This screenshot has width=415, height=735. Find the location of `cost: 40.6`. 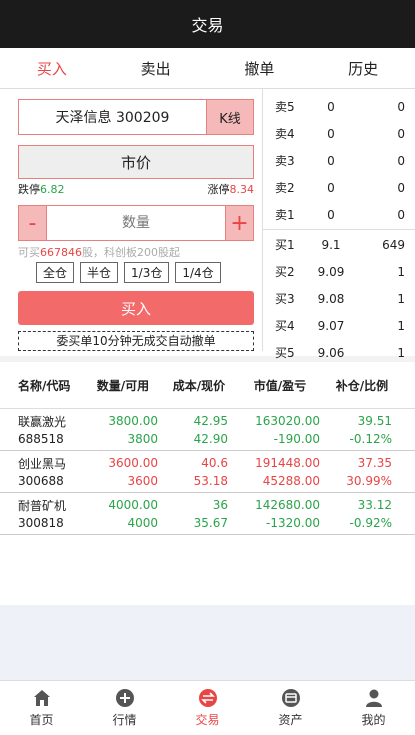

cost: 40.6 is located at coordinates (214, 463).